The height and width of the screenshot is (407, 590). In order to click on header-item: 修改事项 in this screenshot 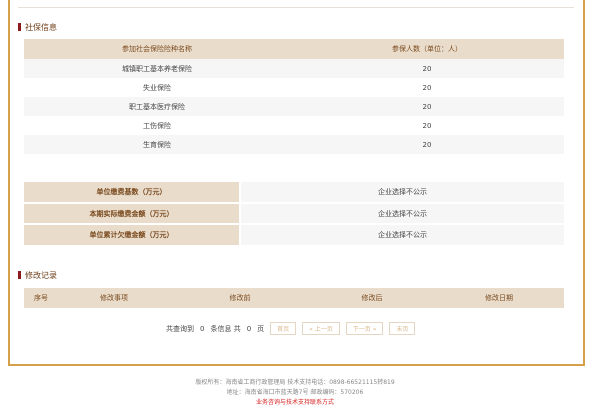, I will do `click(114, 298)`.